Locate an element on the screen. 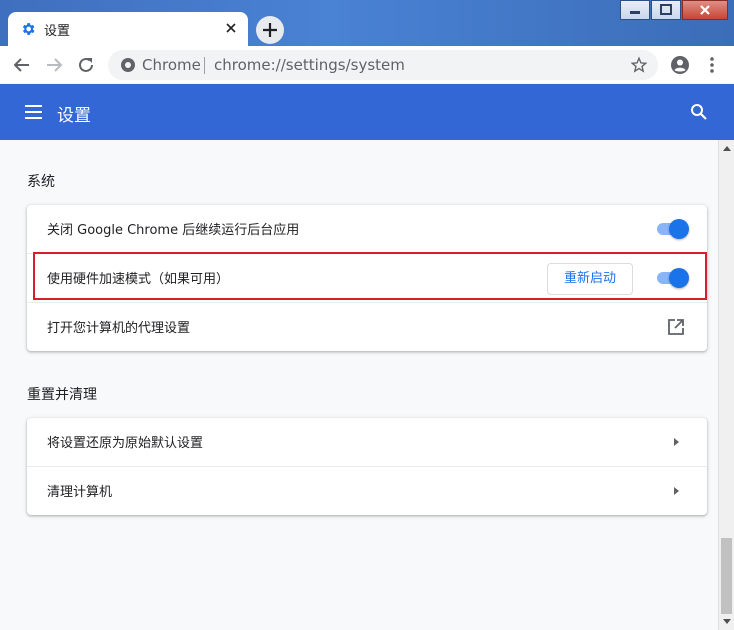  row-proxy-settings: 打开您计算机的代理设置 is located at coordinates (367, 326).